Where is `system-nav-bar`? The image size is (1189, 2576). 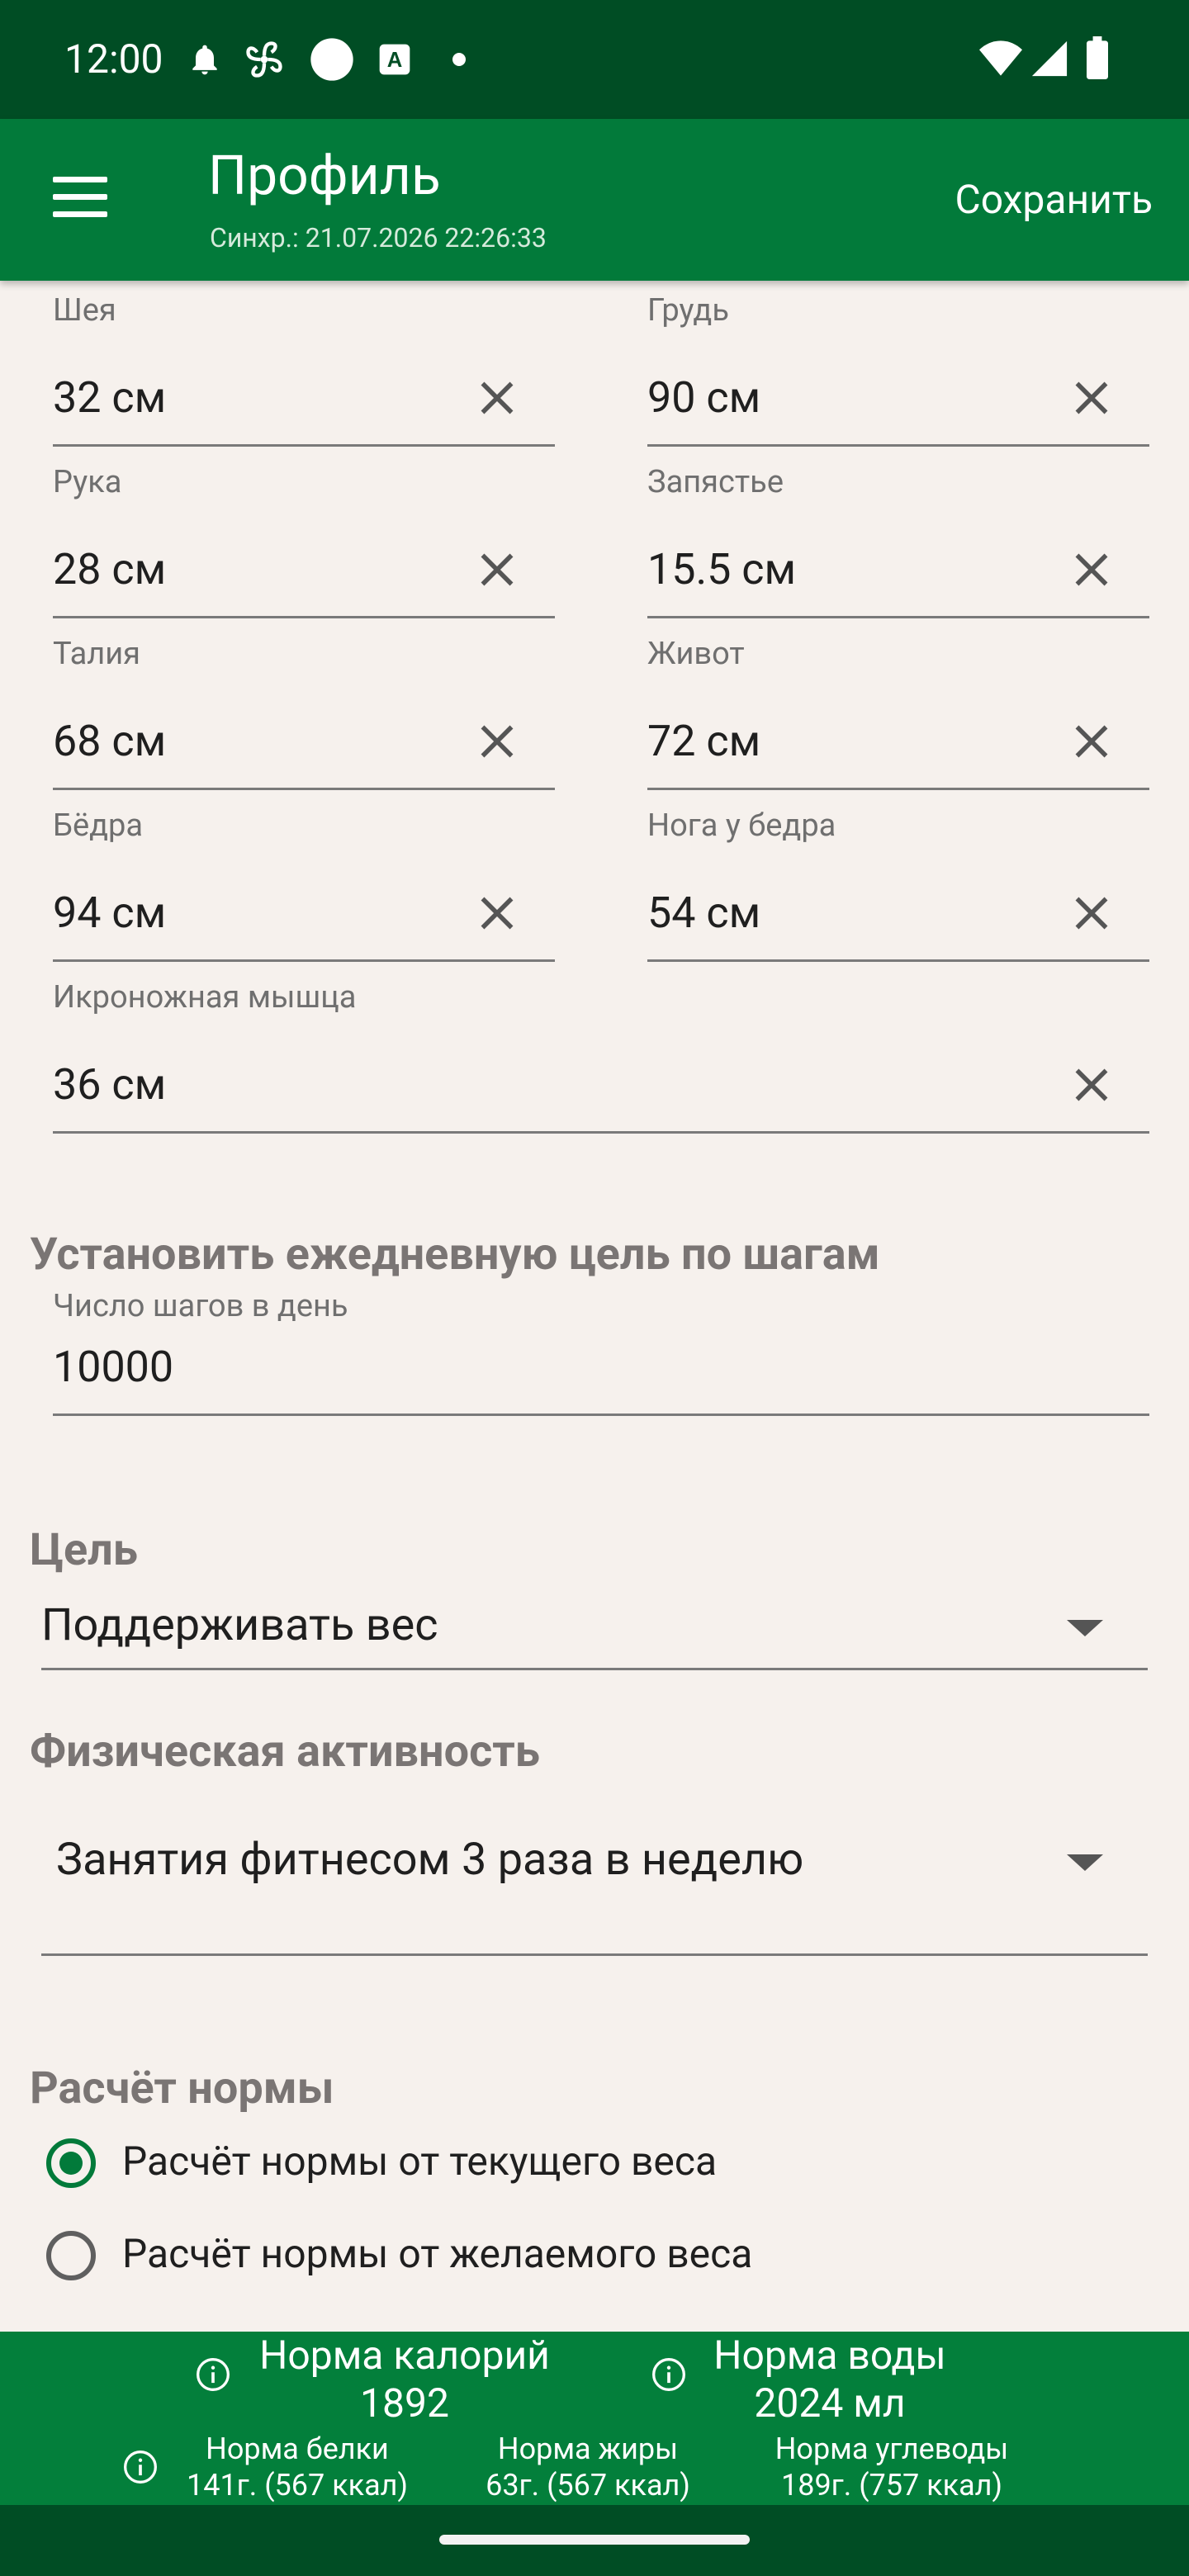 system-nav-bar is located at coordinates (594, 2540).